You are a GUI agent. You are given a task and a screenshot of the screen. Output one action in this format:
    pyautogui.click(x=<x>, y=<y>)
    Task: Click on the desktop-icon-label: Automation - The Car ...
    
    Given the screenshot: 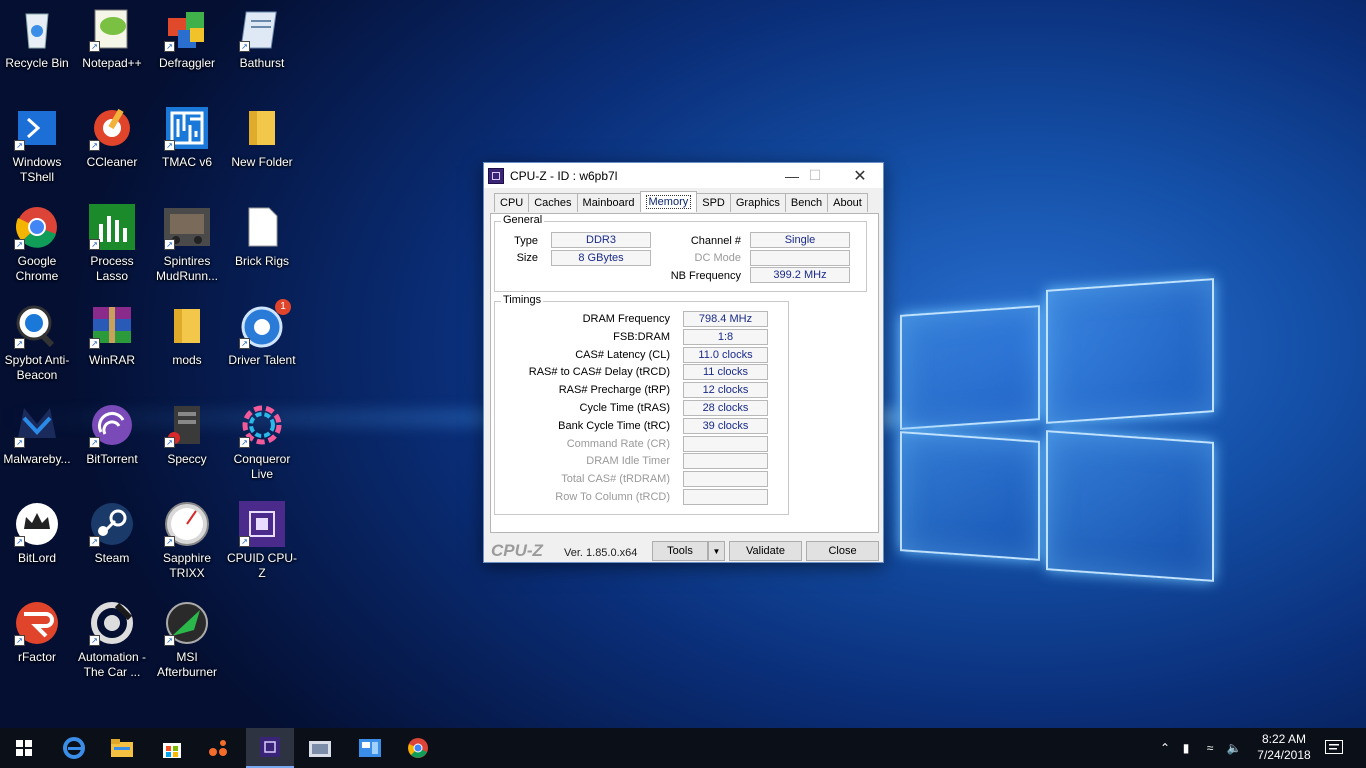 What is the action you would take?
    pyautogui.click(x=112, y=664)
    